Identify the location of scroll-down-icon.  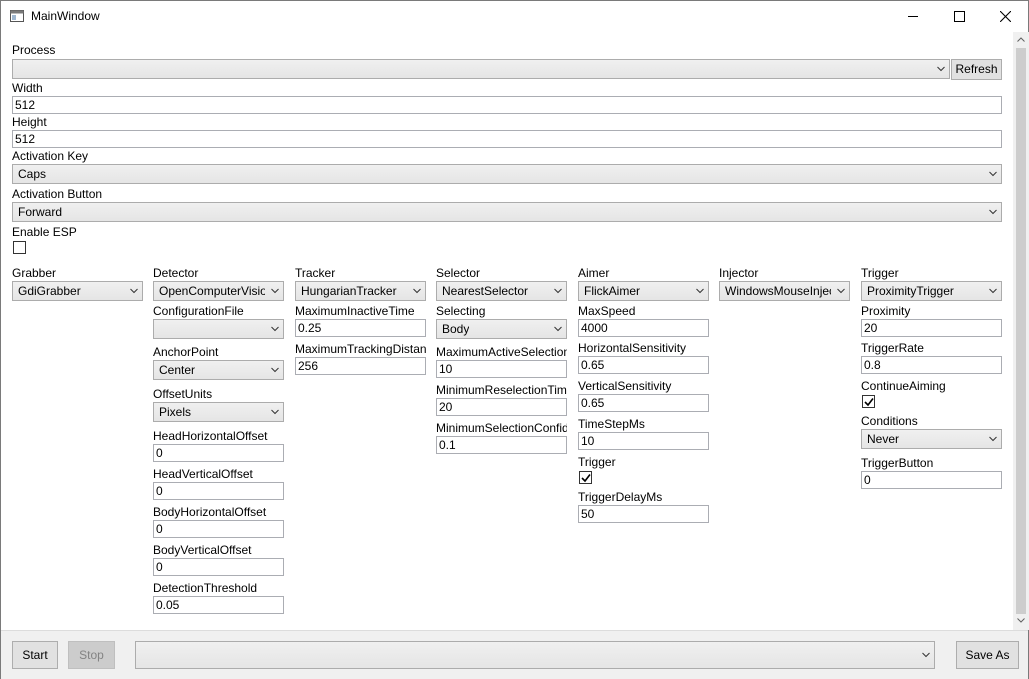
(1021, 620).